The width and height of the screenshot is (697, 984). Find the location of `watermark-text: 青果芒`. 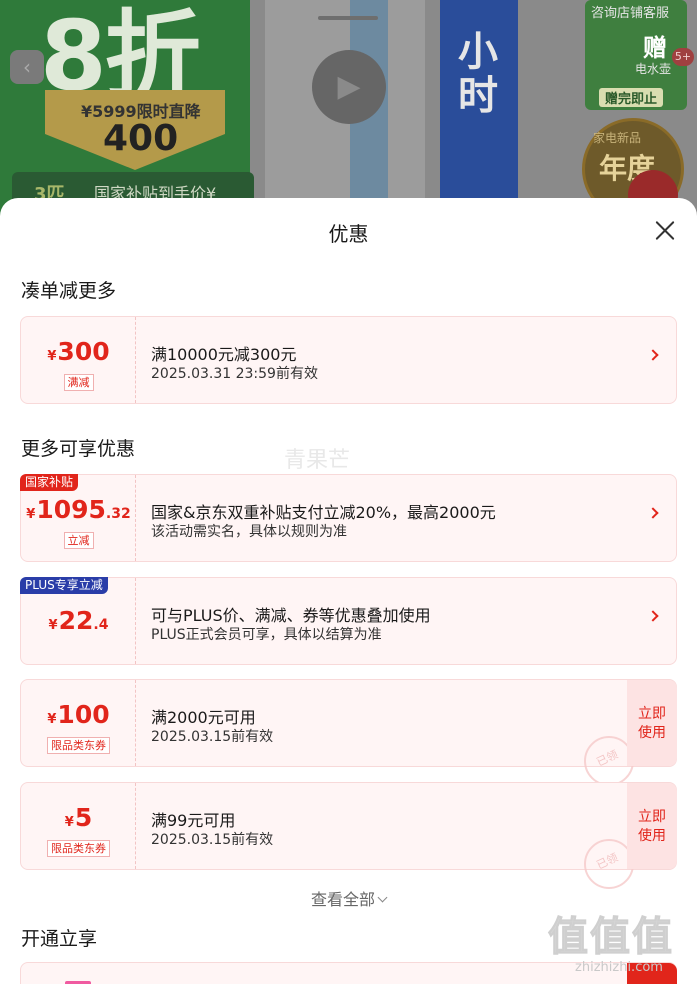

watermark-text: 青果芒 is located at coordinates (317, 460).